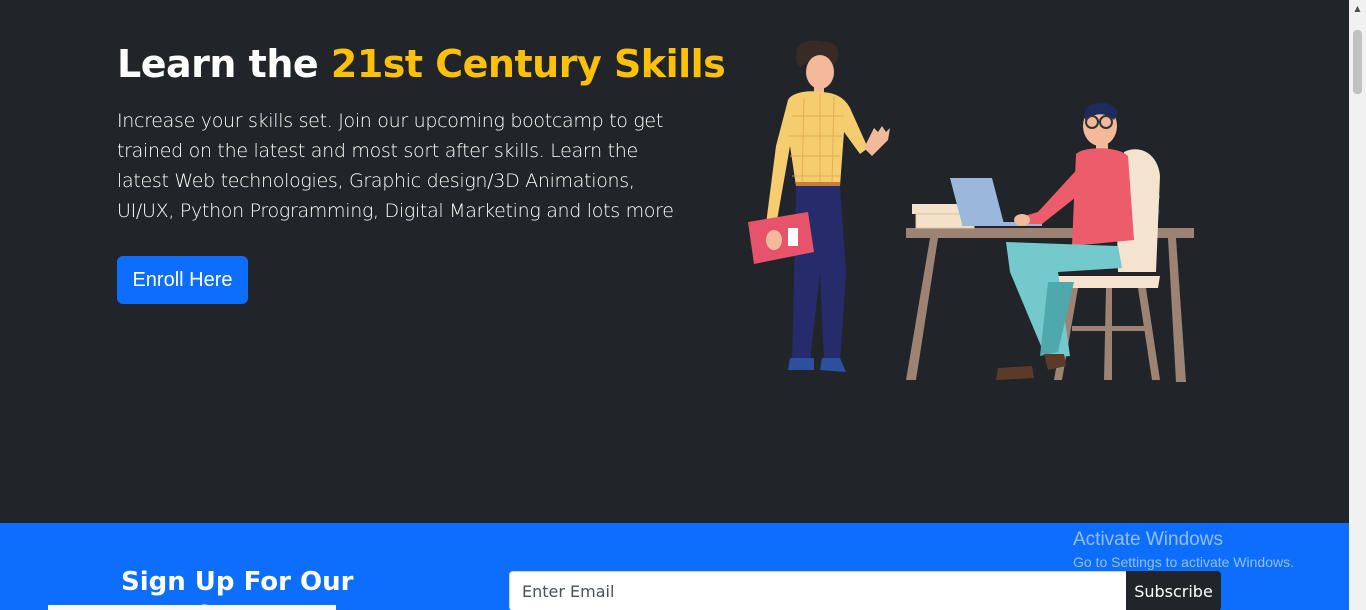 The width and height of the screenshot is (1366, 610). What do you see at coordinates (1357, 62) in the screenshot?
I see `scroll-thumb` at bounding box center [1357, 62].